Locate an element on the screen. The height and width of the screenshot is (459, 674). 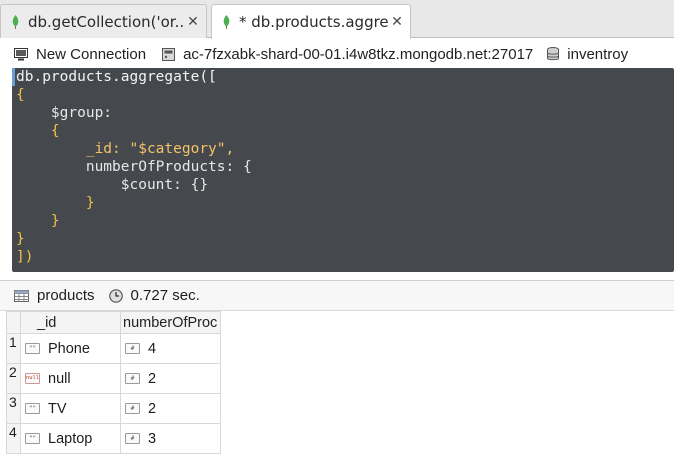
row-number-header is located at coordinates (13, 322).